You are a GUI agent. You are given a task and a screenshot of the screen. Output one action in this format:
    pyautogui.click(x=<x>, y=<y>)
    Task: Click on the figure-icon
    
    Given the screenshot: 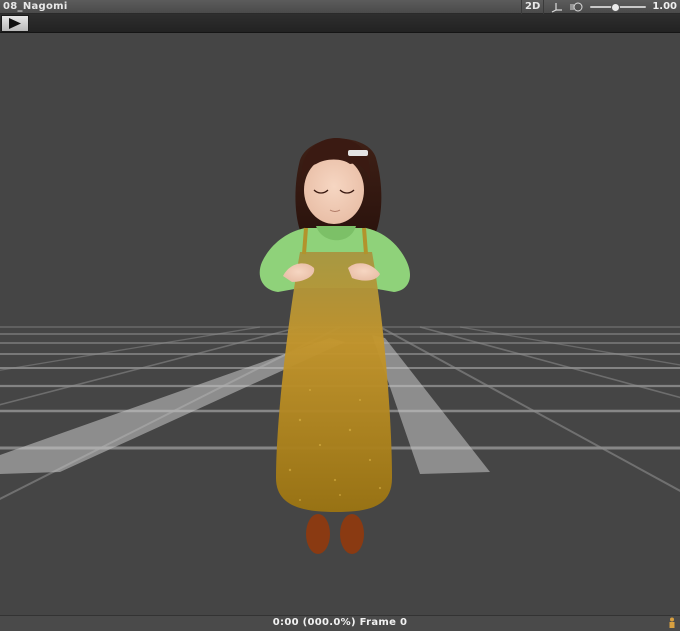 What is the action you would take?
    pyautogui.click(x=672, y=623)
    